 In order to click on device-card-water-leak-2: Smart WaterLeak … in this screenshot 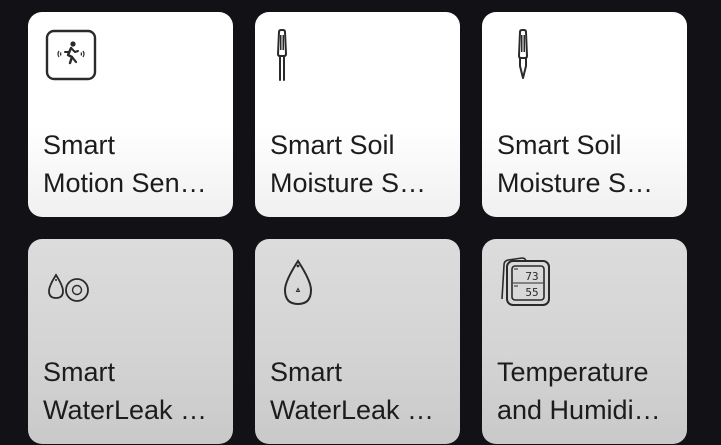, I will do `click(357, 341)`.